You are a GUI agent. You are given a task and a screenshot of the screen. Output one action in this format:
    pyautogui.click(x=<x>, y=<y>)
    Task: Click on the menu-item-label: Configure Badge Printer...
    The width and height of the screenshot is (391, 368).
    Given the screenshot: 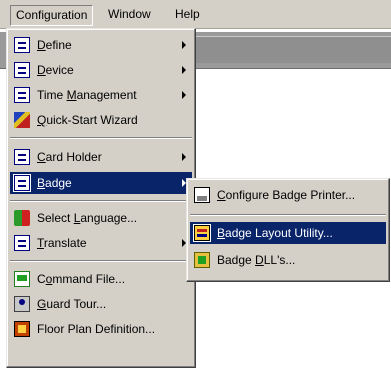 What is the action you would take?
    pyautogui.click(x=286, y=195)
    